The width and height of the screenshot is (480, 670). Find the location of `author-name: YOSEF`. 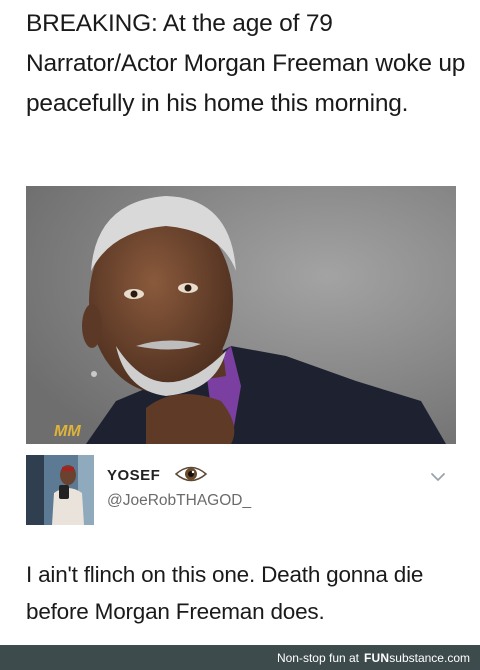

author-name: YOSEF is located at coordinates (133, 475).